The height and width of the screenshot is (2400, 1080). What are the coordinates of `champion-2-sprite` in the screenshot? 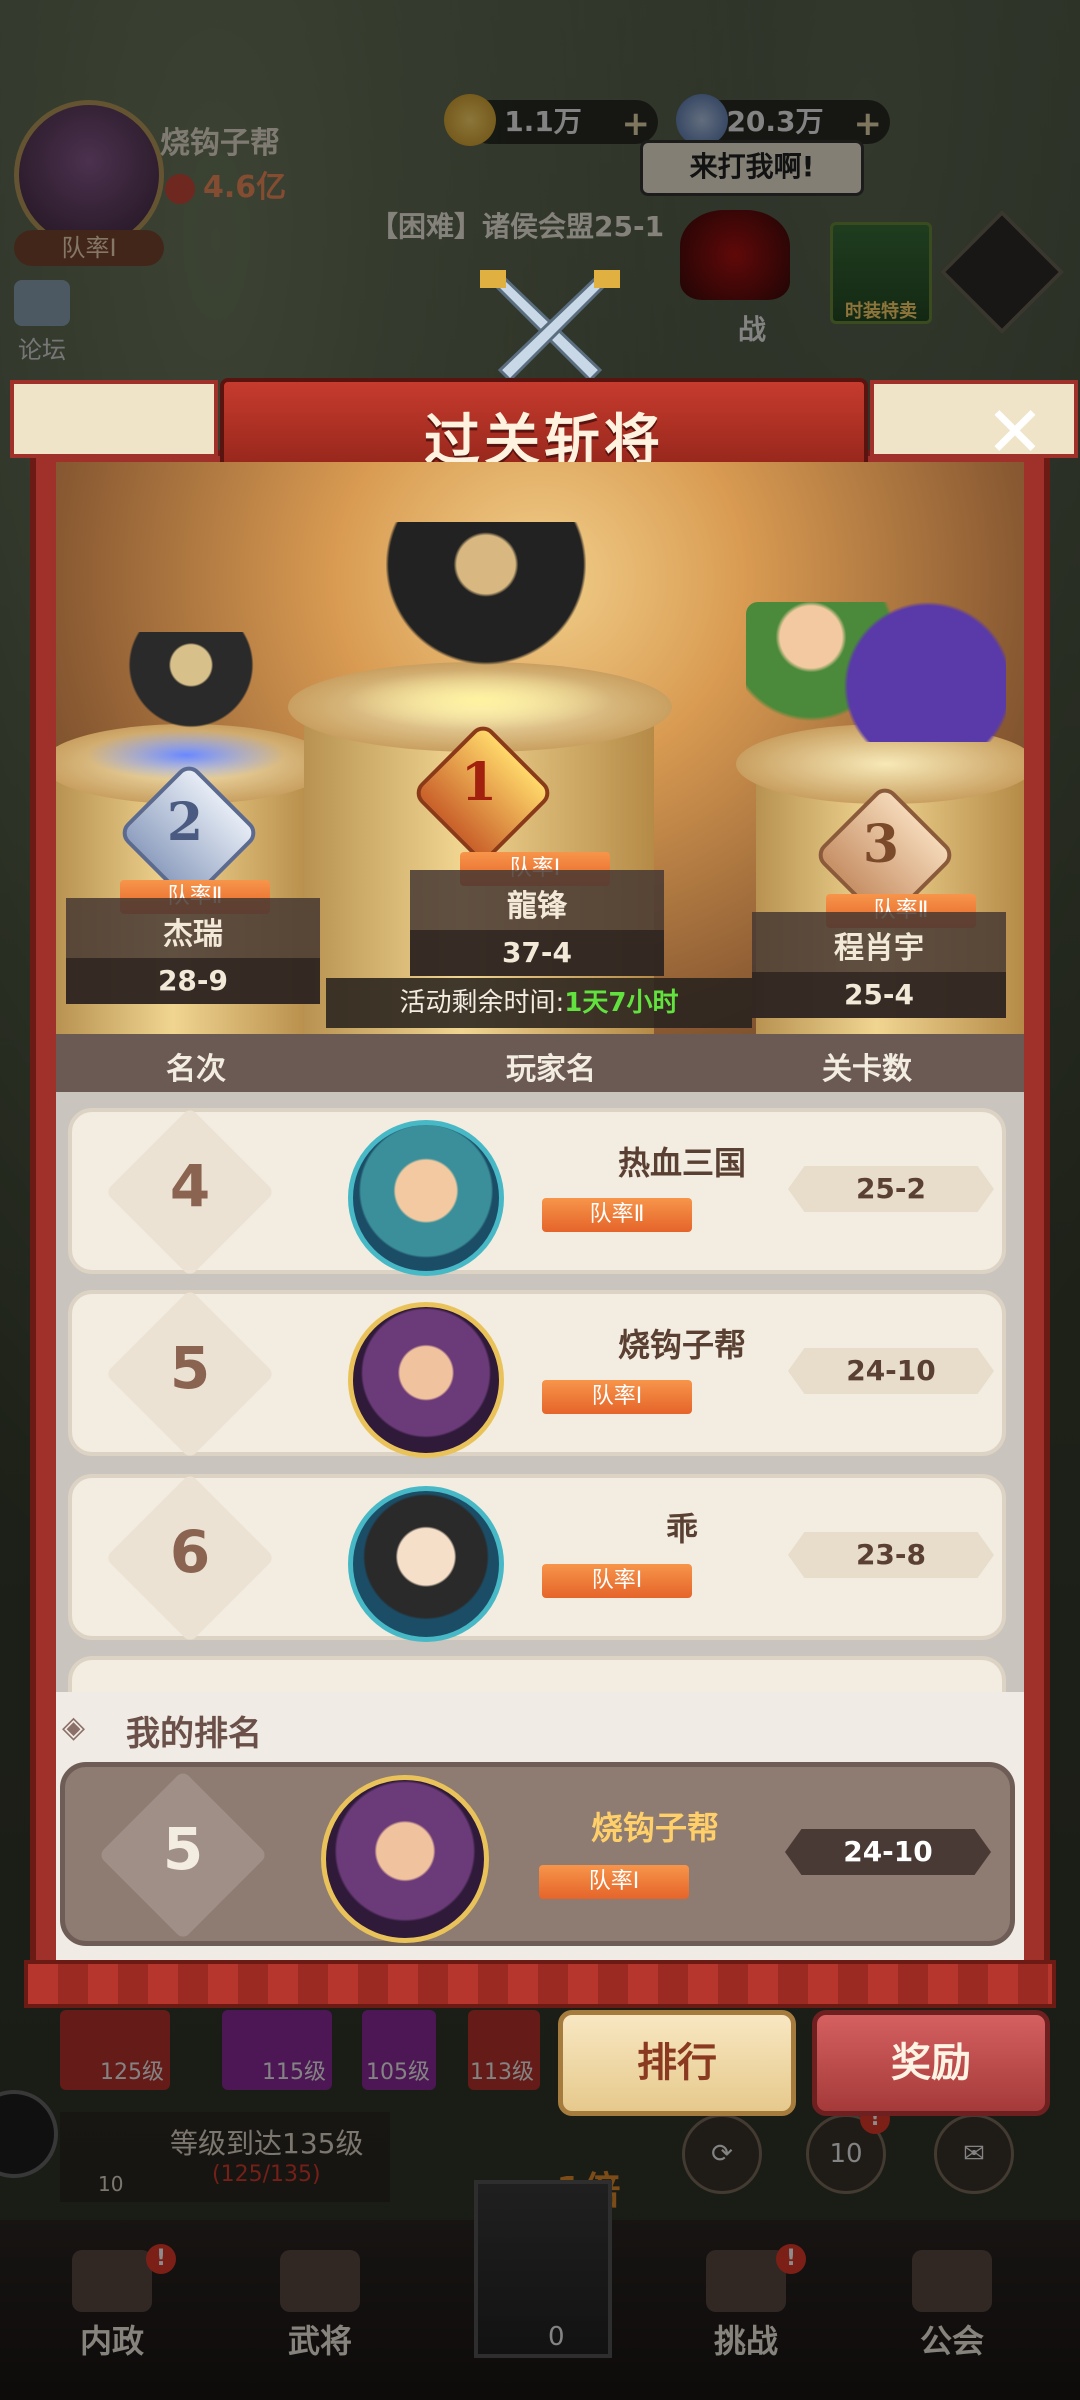 It's located at (191, 687).